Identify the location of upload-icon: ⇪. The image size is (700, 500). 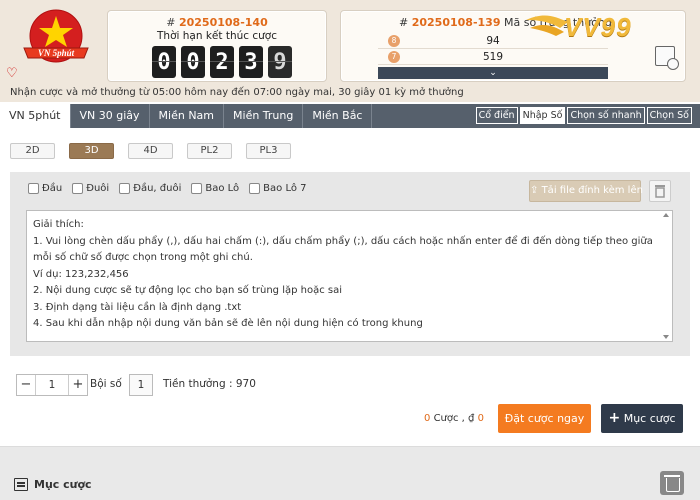
(534, 190).